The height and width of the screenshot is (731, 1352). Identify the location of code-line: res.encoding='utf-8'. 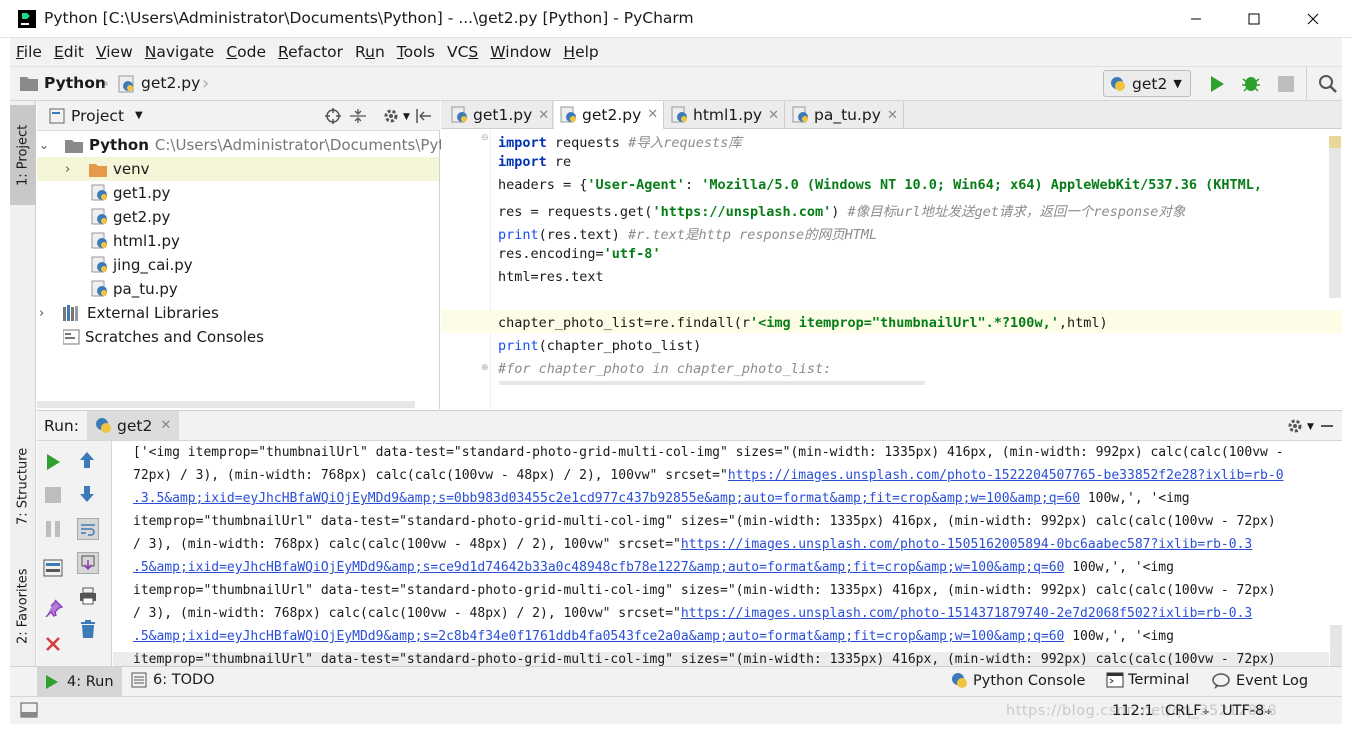
(579, 254).